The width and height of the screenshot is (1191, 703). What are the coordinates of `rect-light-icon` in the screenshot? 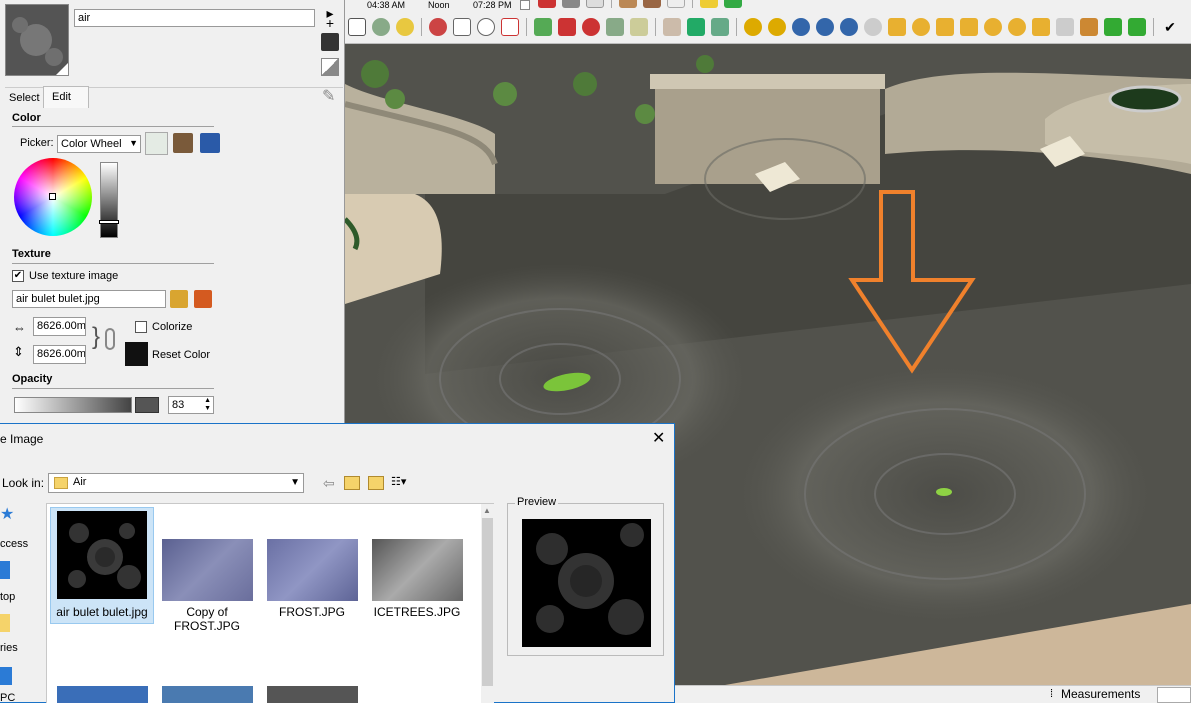 It's located at (1041, 27).